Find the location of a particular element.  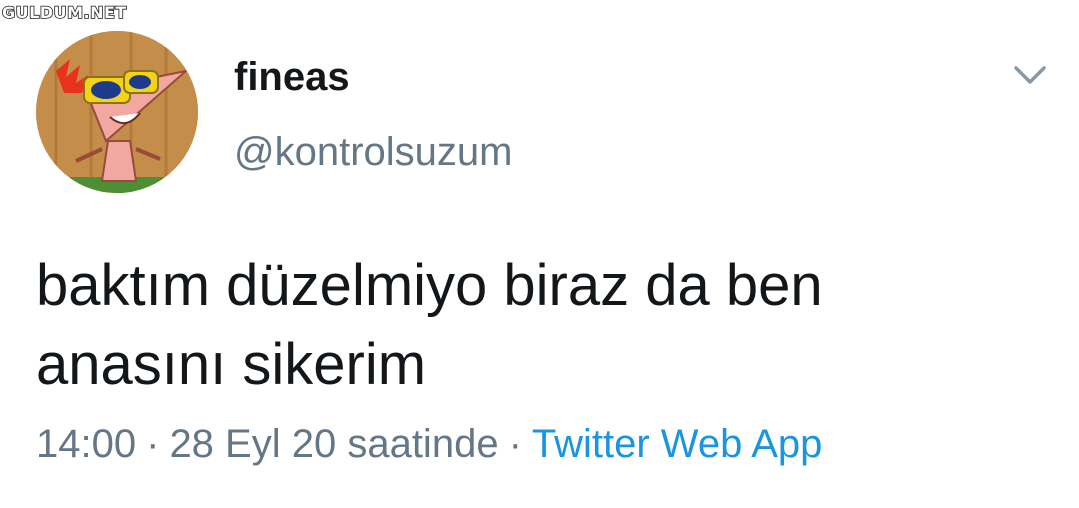

avatar-image is located at coordinates (117, 112).